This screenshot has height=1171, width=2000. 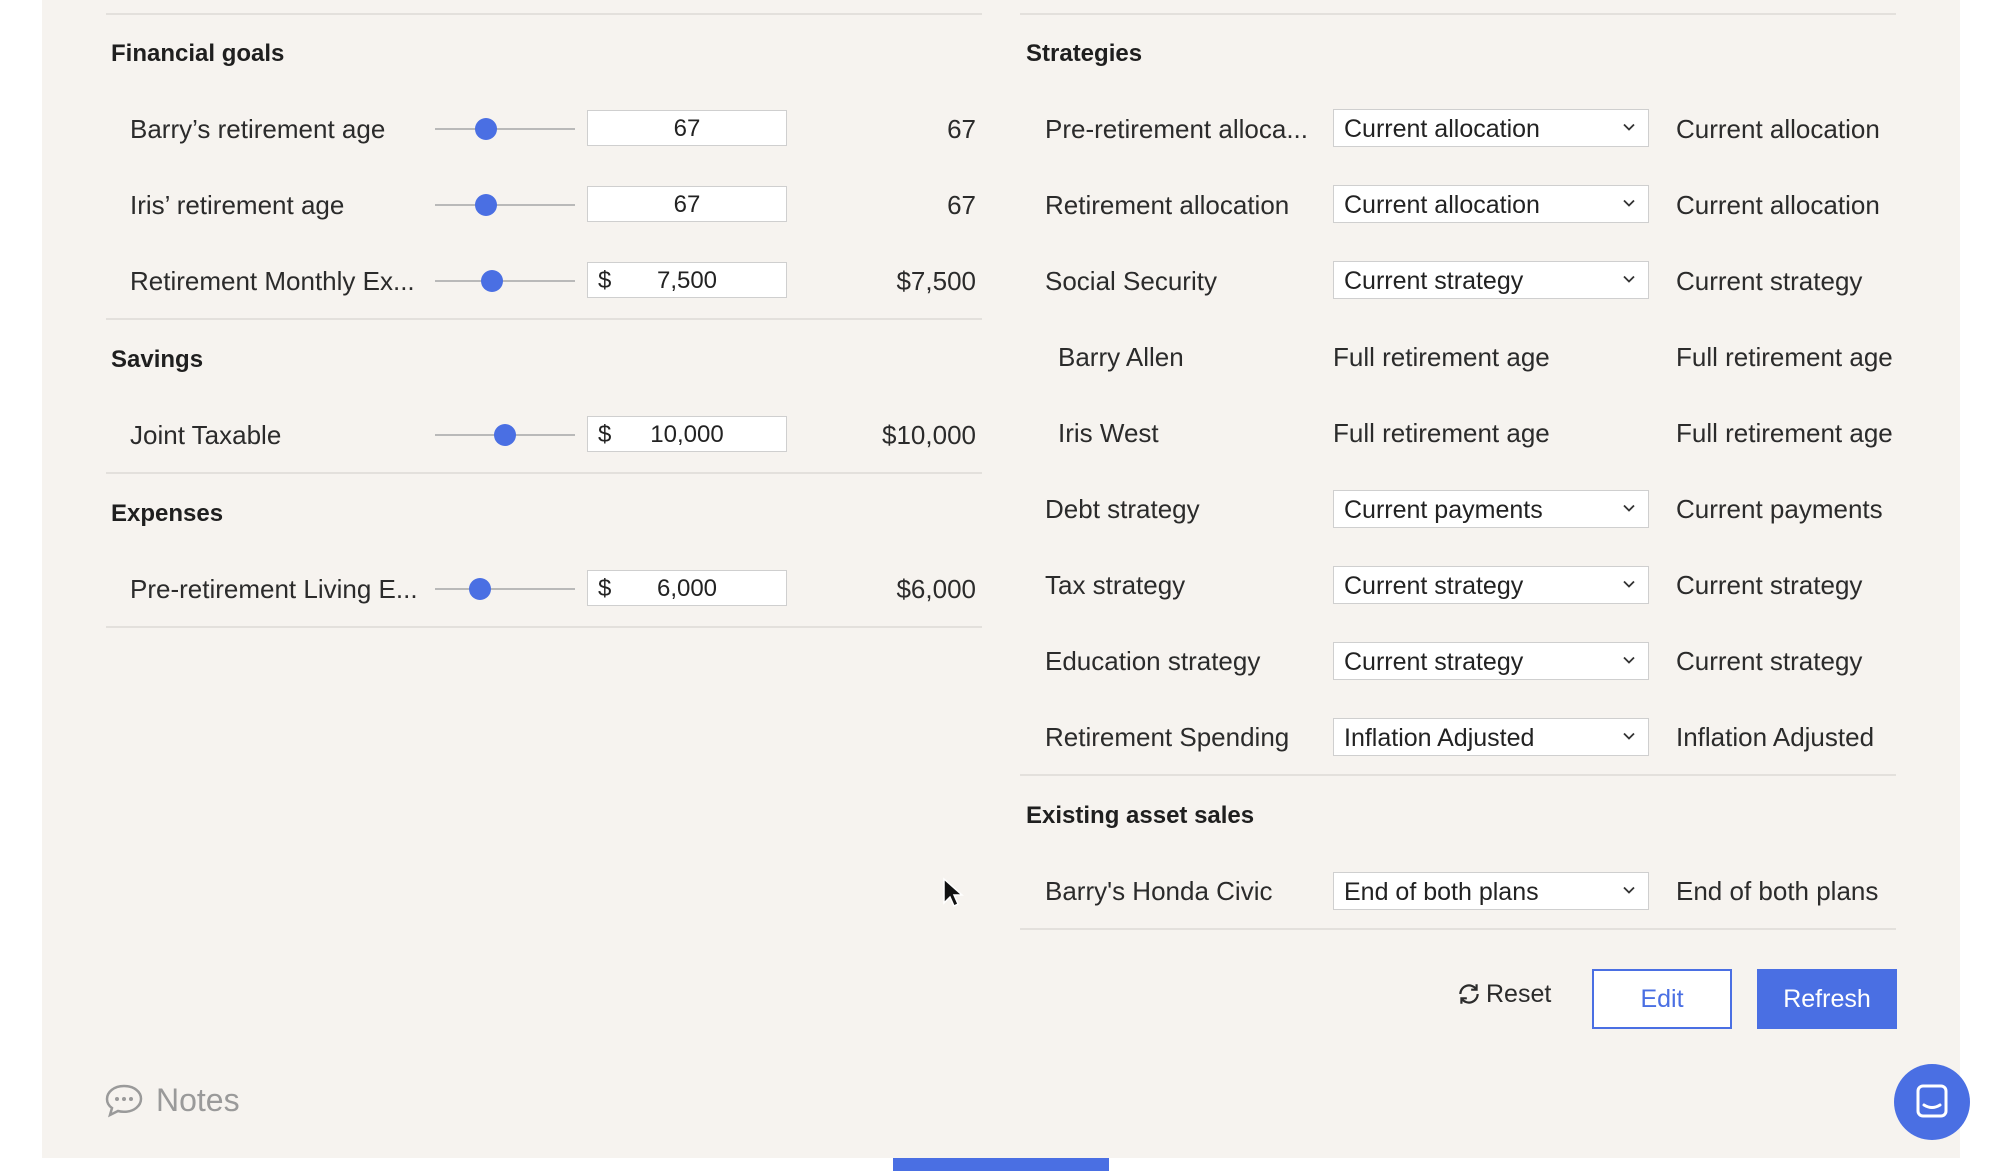 I want to click on input-value: 7,500, so click(x=687, y=280).